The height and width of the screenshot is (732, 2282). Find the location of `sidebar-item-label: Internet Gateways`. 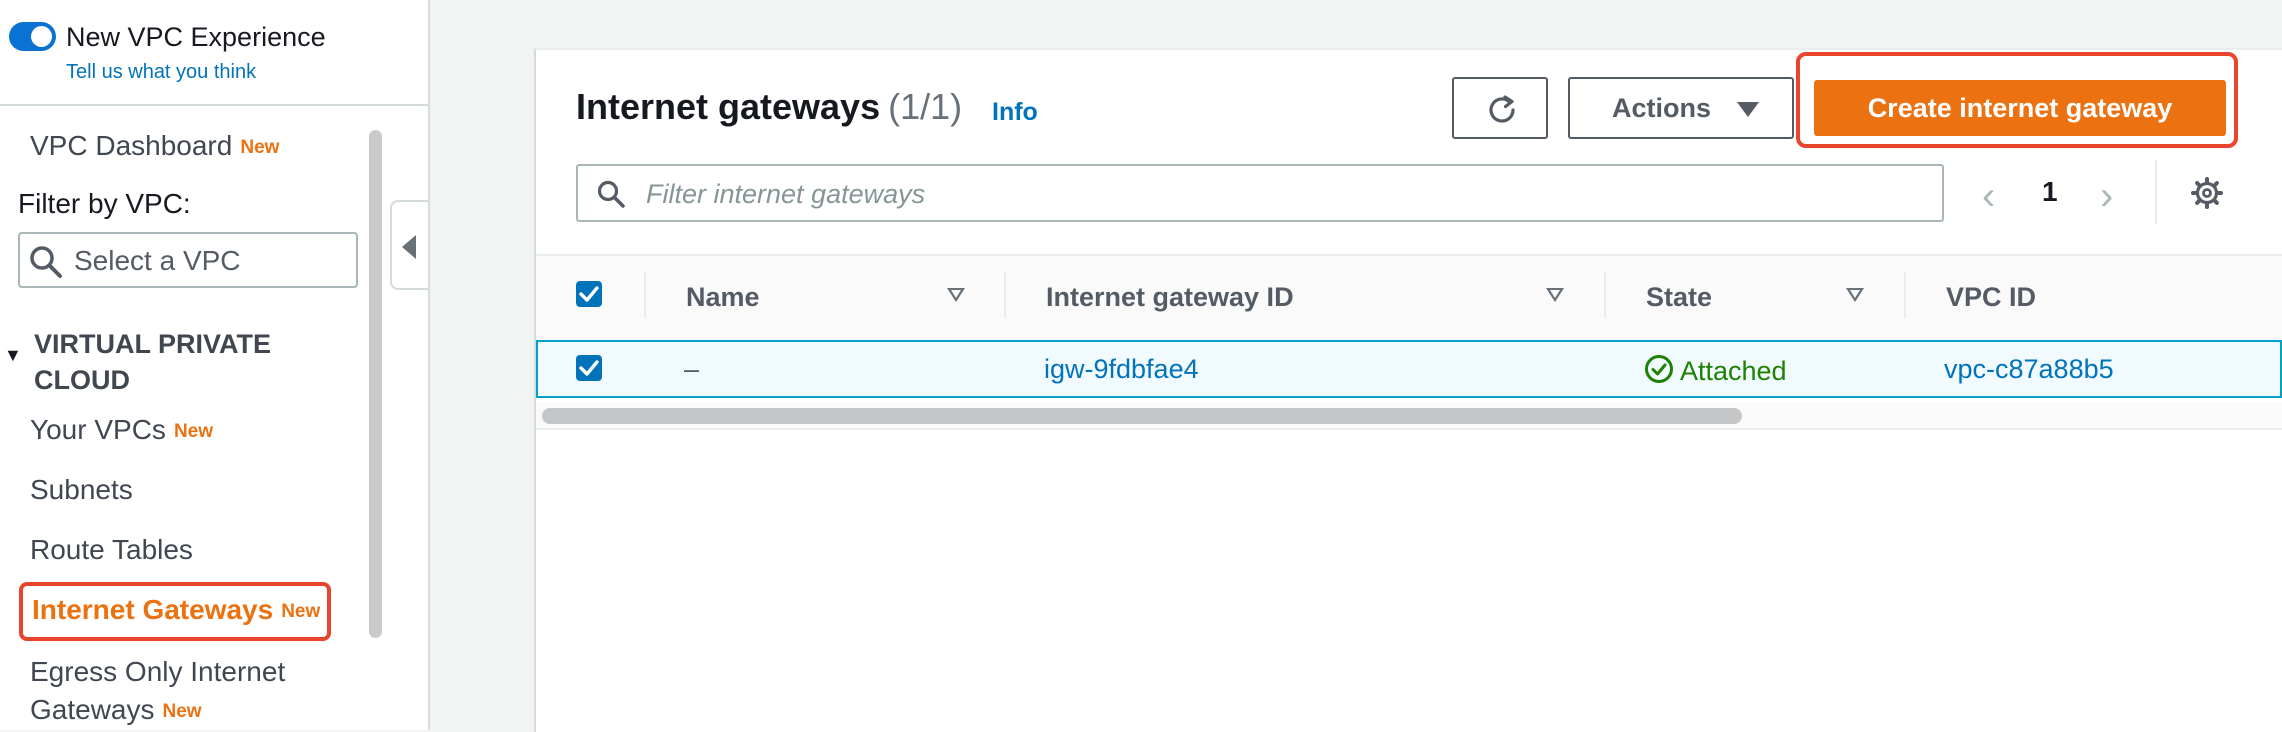

sidebar-item-label: Internet Gateways is located at coordinates (153, 609).